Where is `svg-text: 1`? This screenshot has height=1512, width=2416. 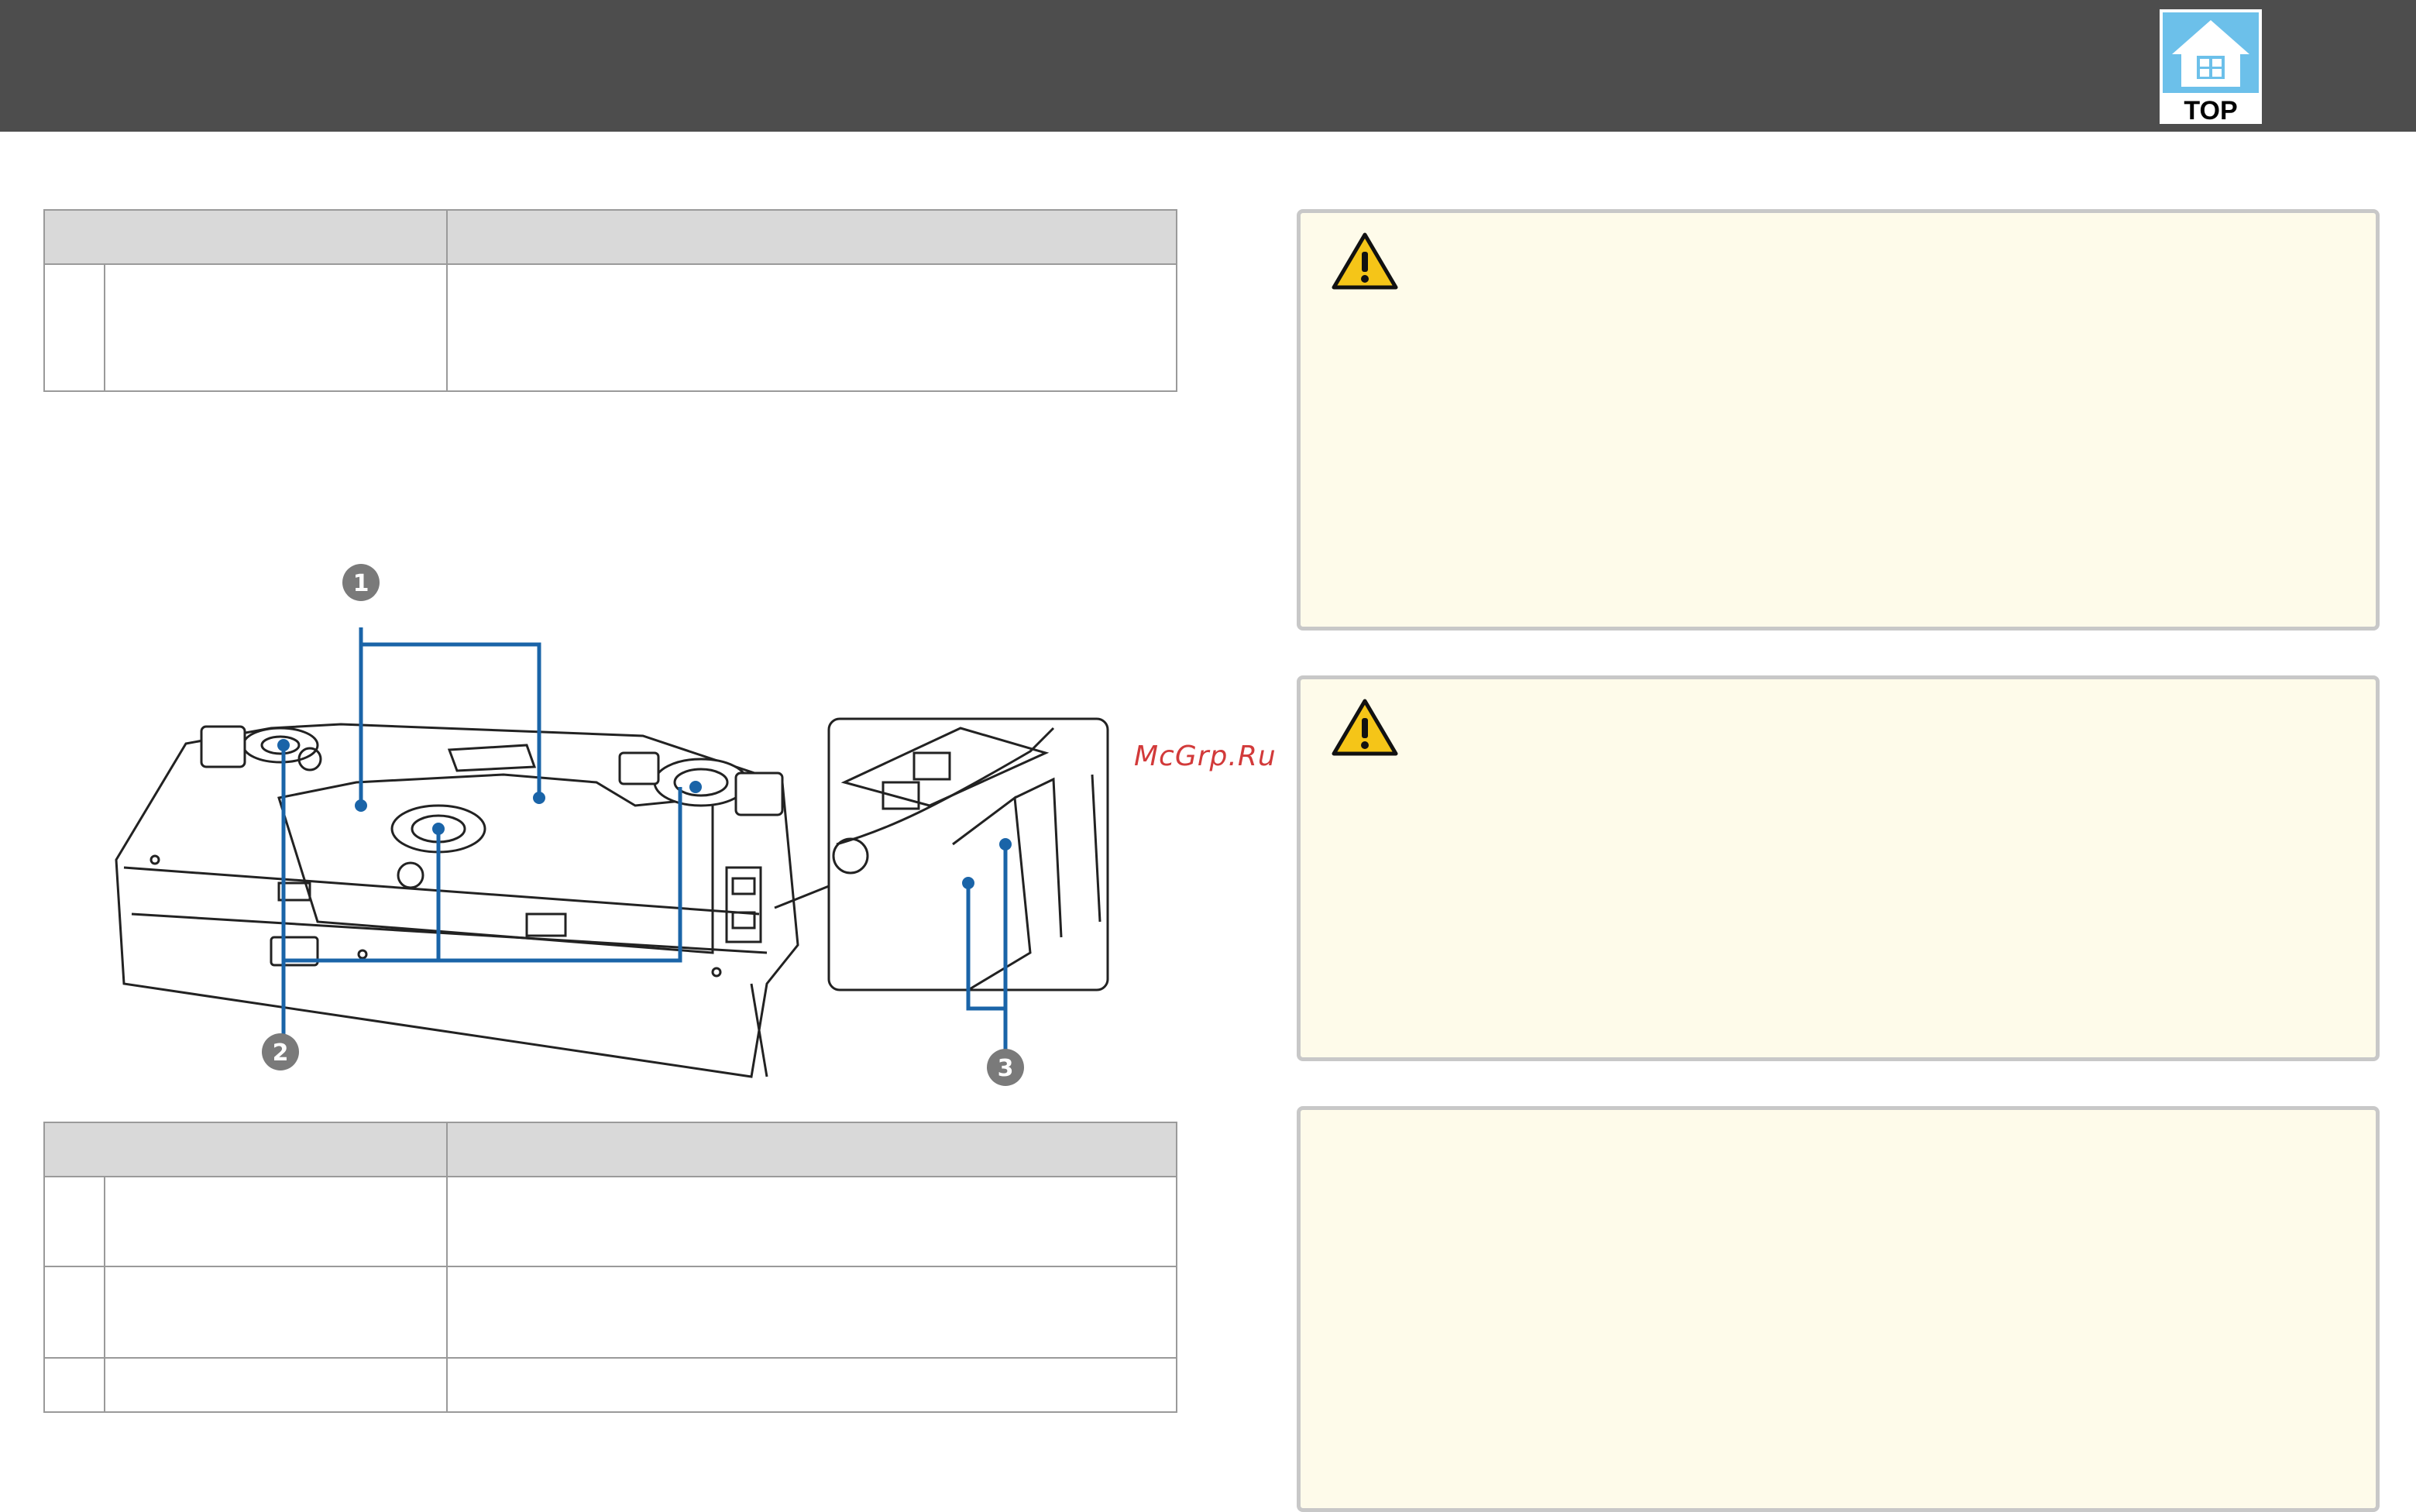 svg-text: 1 is located at coordinates (361, 583).